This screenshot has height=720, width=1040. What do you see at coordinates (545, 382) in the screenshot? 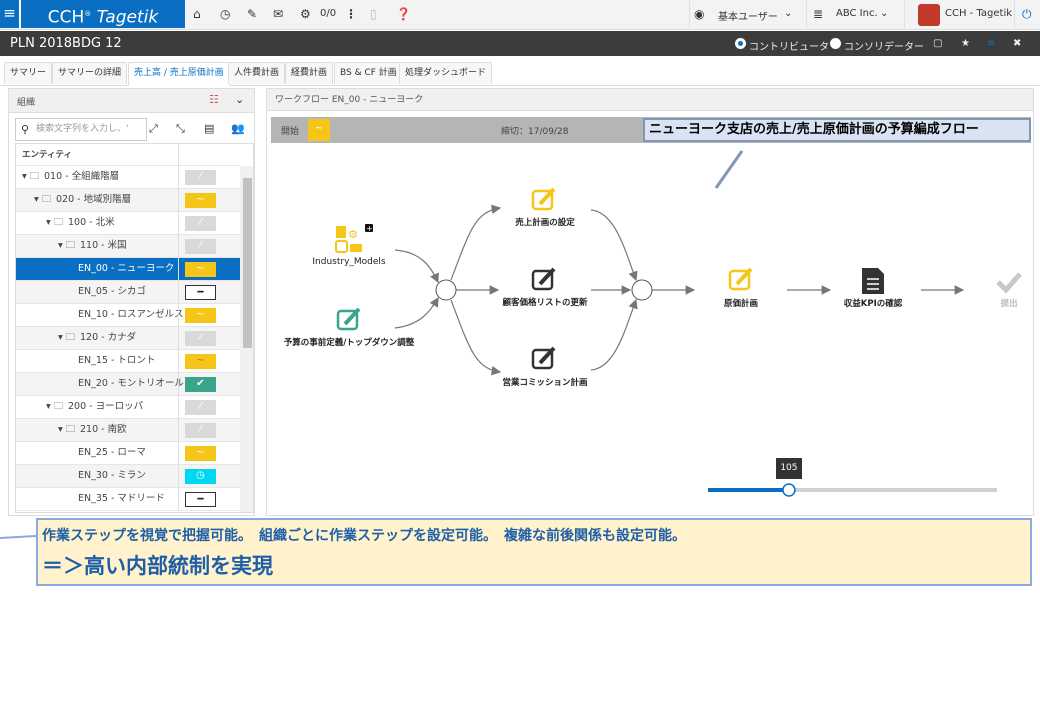
I see `node-commission: 営業コミッション計画` at bounding box center [545, 382].